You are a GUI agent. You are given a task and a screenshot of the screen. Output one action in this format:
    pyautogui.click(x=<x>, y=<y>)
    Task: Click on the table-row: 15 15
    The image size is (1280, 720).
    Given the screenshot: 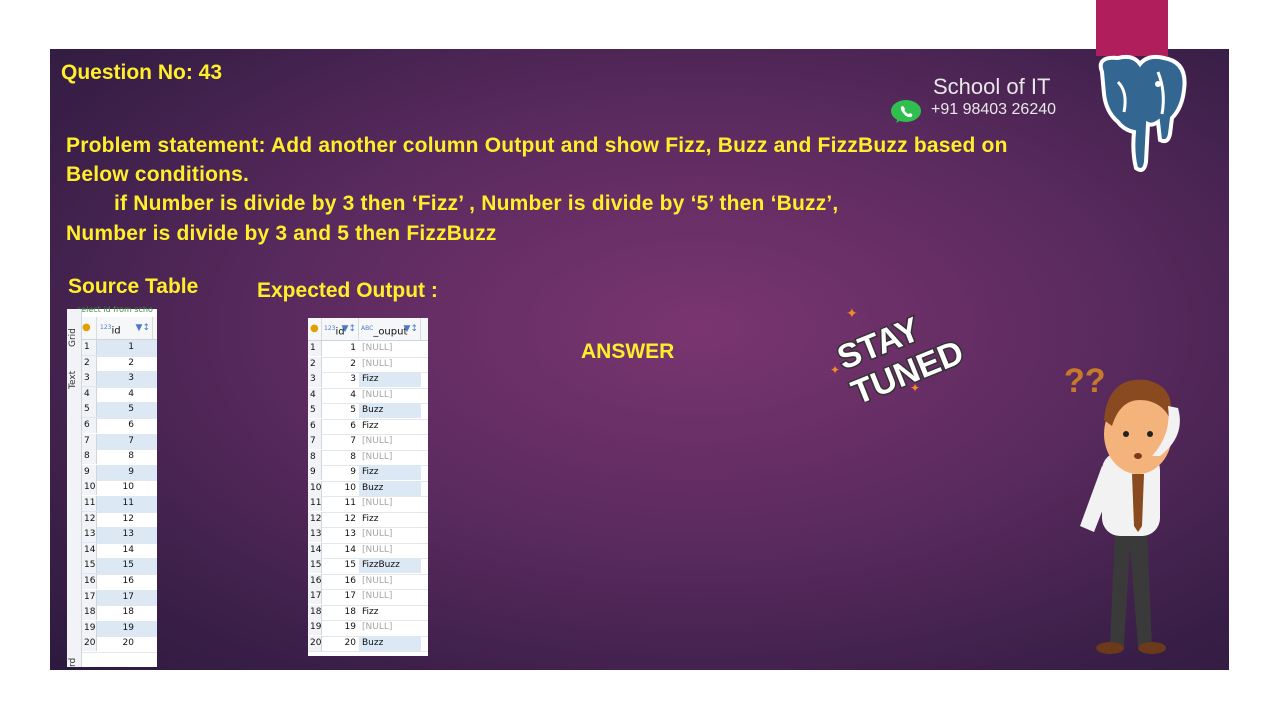 What is the action you would take?
    pyautogui.click(x=119, y=566)
    